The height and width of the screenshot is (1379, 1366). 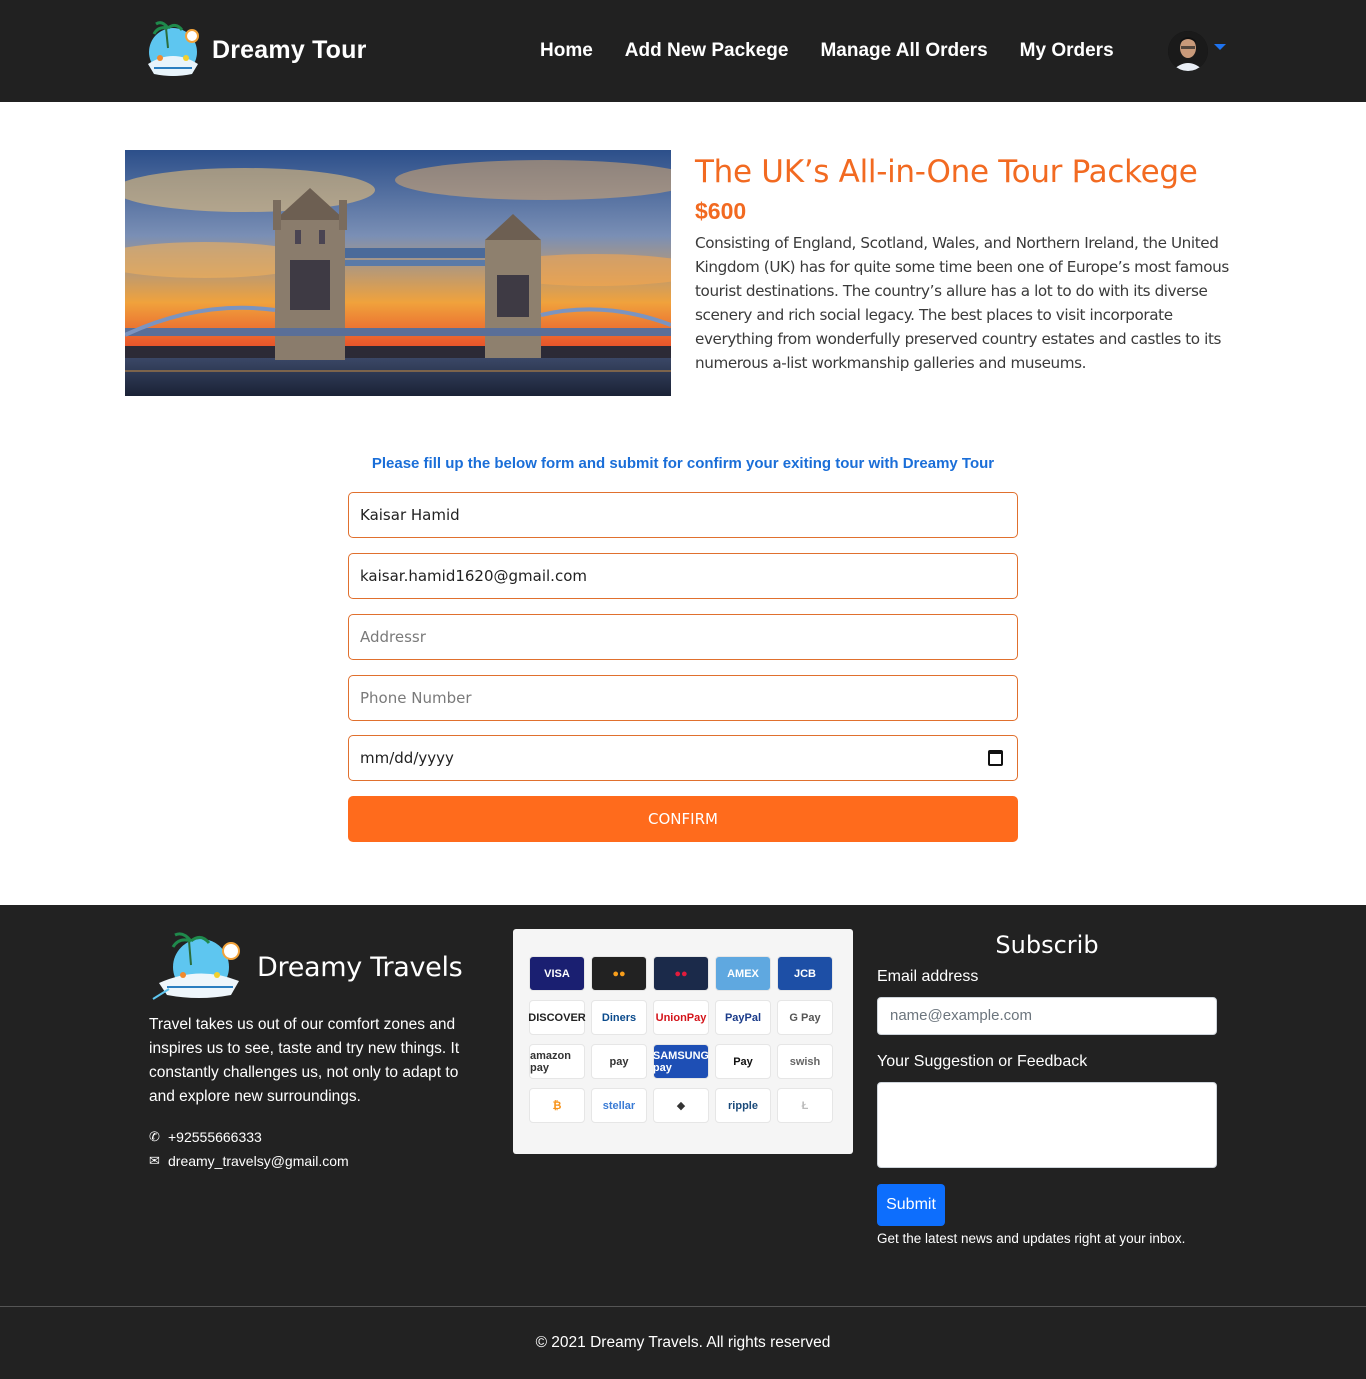 I want to click on footer-divider, so click(x=683, y=1306).